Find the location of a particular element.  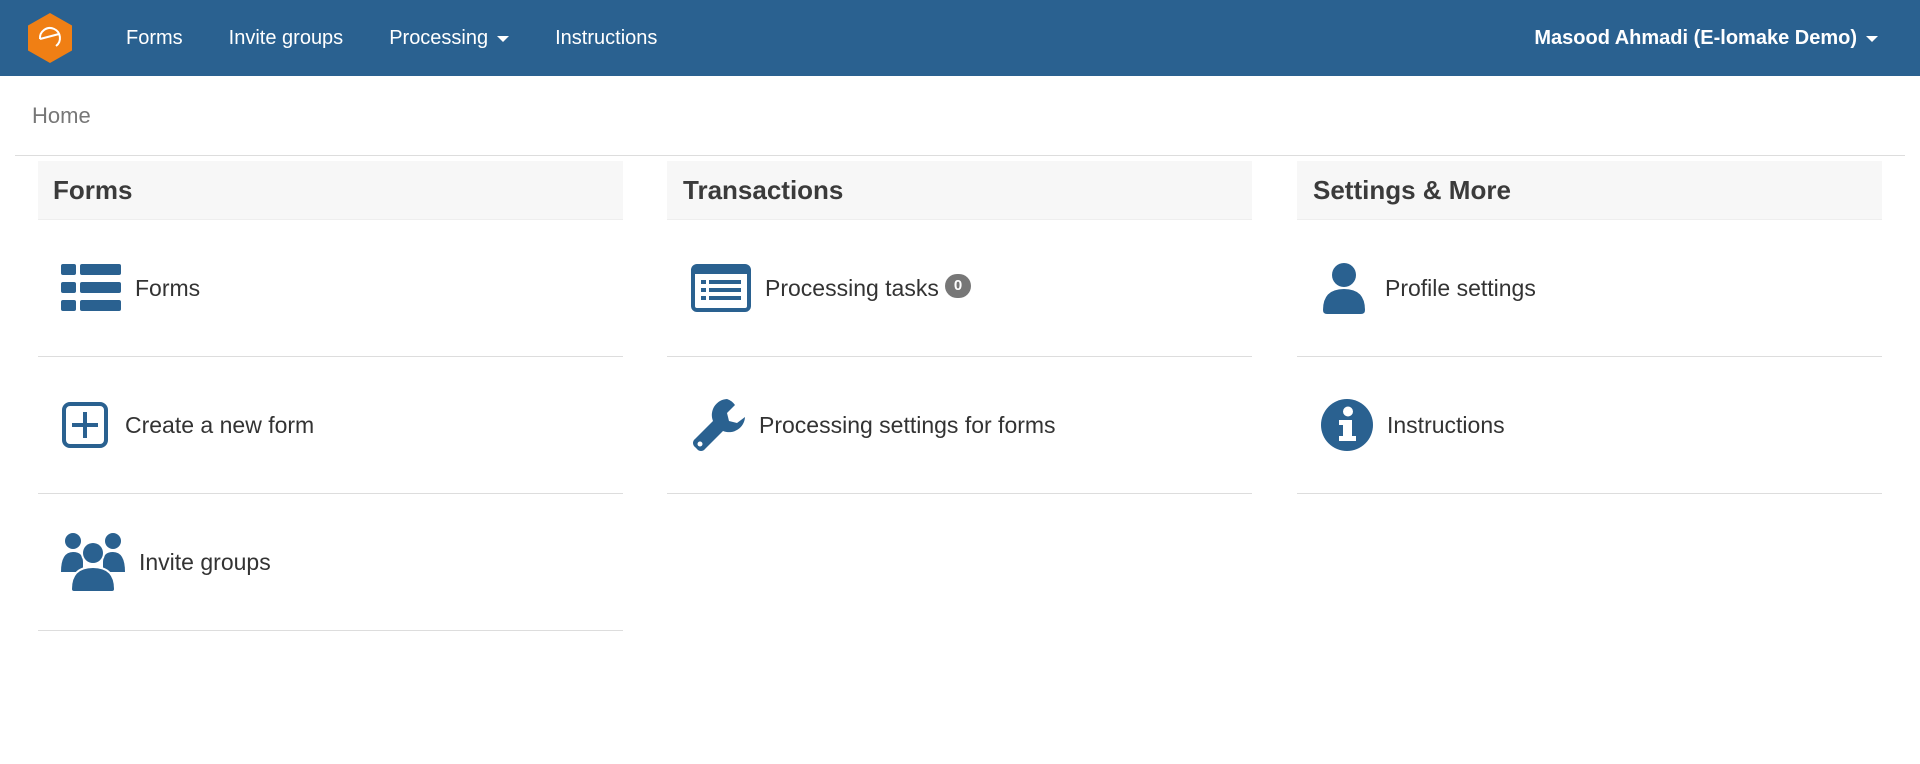

user-menu-dropdown: Masood Ahmadi (E-lomake Demo) is located at coordinates (1706, 38).